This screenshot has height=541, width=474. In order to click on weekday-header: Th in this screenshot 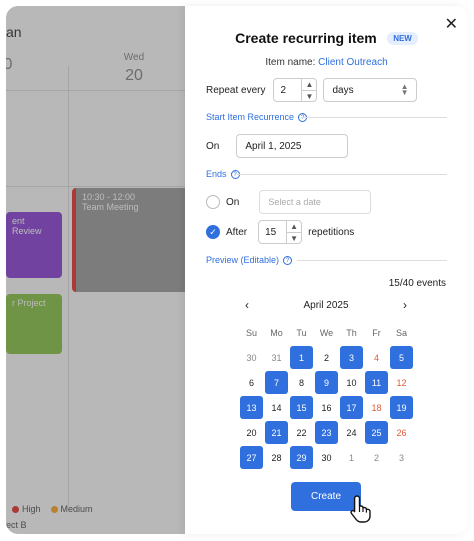, I will do `click(351, 332)`.